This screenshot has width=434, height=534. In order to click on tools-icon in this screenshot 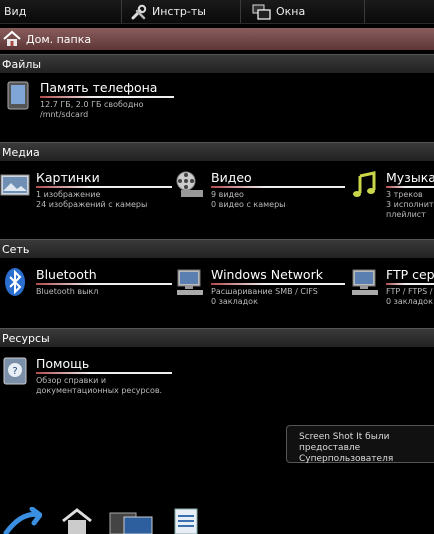, I will do `click(139, 11)`.